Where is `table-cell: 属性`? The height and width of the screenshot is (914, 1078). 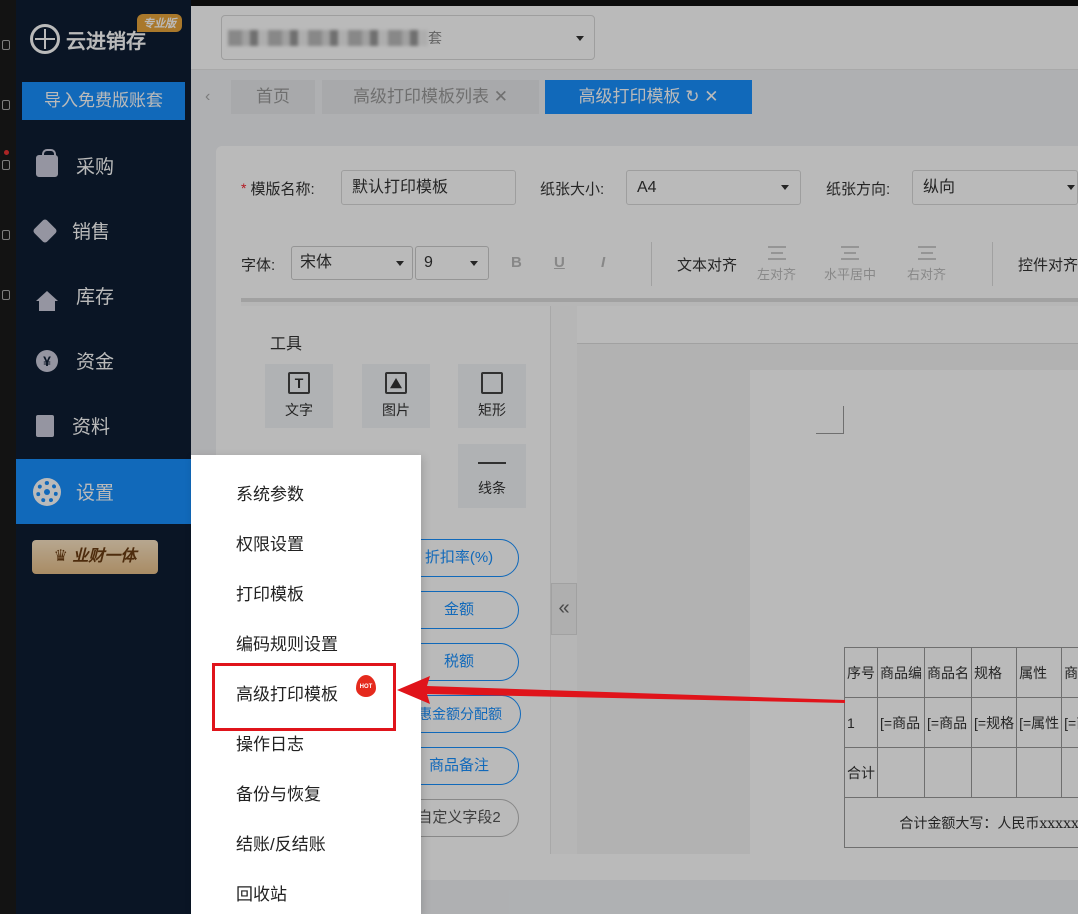 table-cell: 属性 is located at coordinates (1039, 672).